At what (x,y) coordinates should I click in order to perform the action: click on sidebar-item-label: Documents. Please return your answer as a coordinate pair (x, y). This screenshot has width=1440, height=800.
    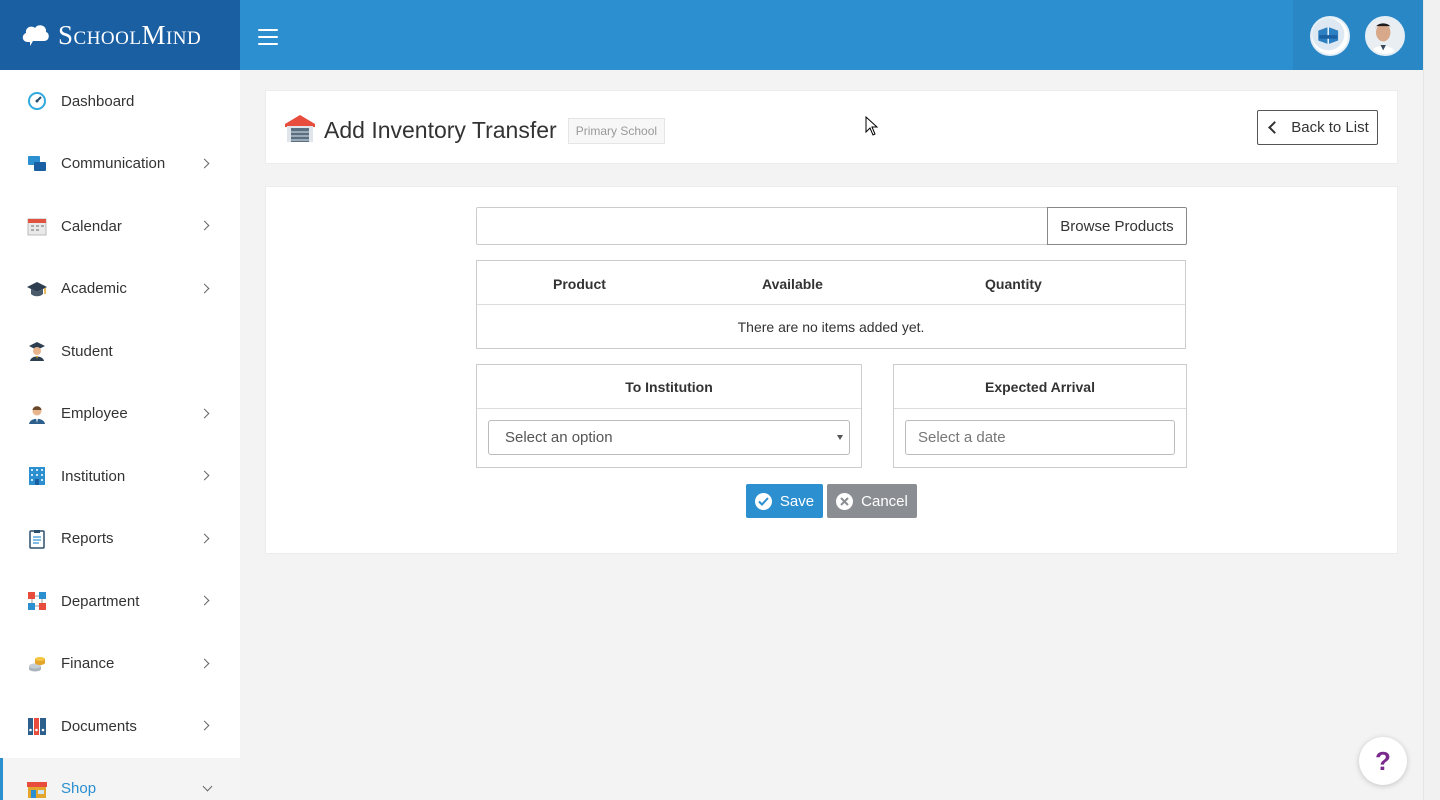
    Looking at the image, I should click on (99, 726).